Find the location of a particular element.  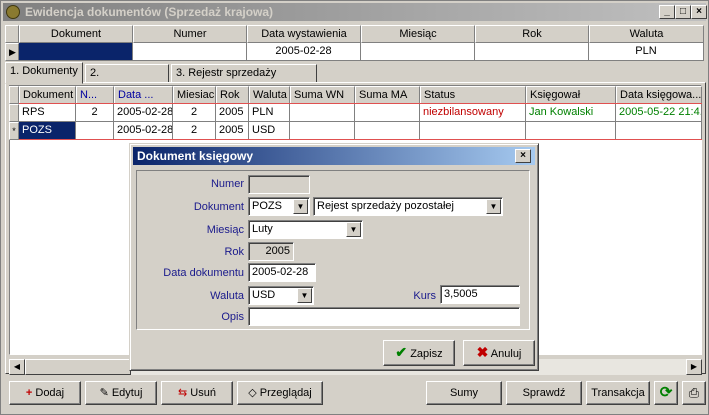

grid-header-waluta: Waluta is located at coordinates (269, 95).